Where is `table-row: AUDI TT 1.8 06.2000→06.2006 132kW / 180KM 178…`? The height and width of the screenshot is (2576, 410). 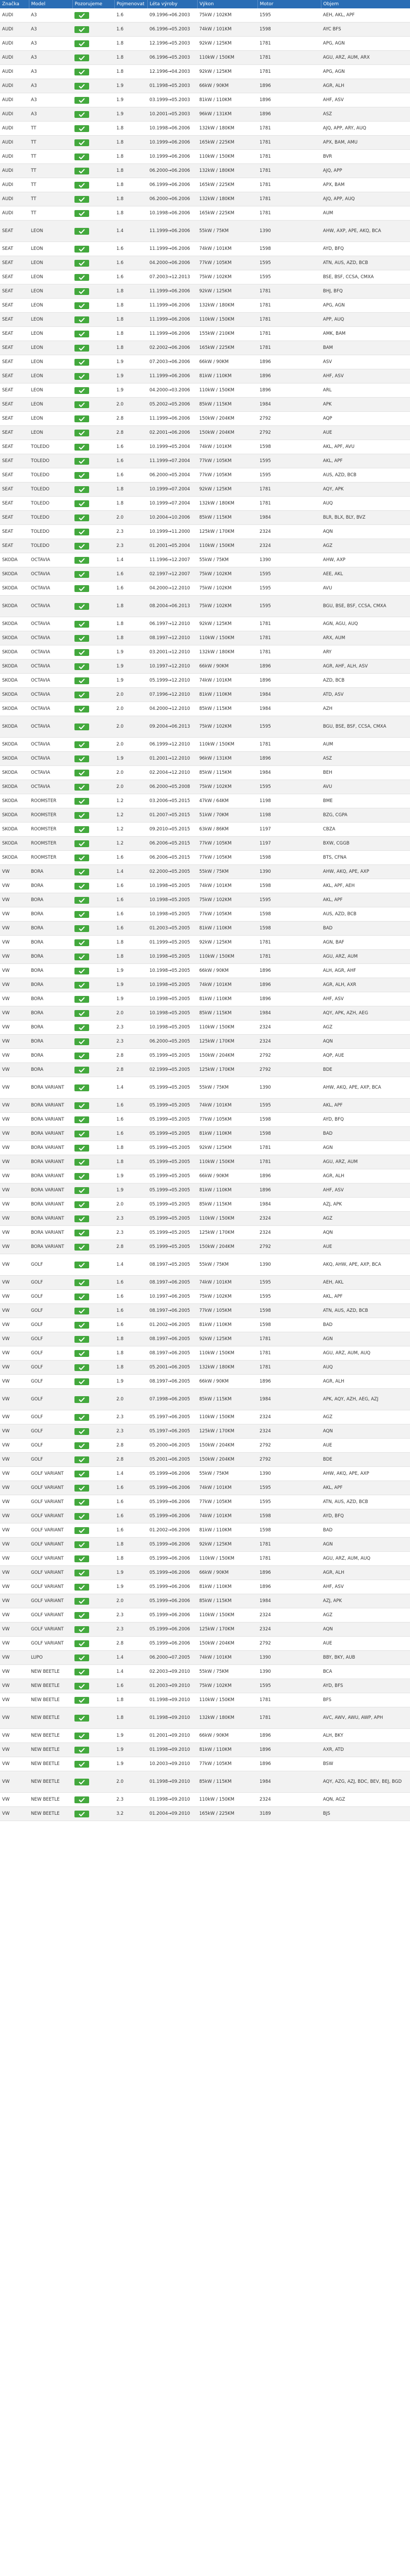 table-row: AUDI TT 1.8 06.2000→06.2006 132kW / 180KM 178… is located at coordinates (205, 170).